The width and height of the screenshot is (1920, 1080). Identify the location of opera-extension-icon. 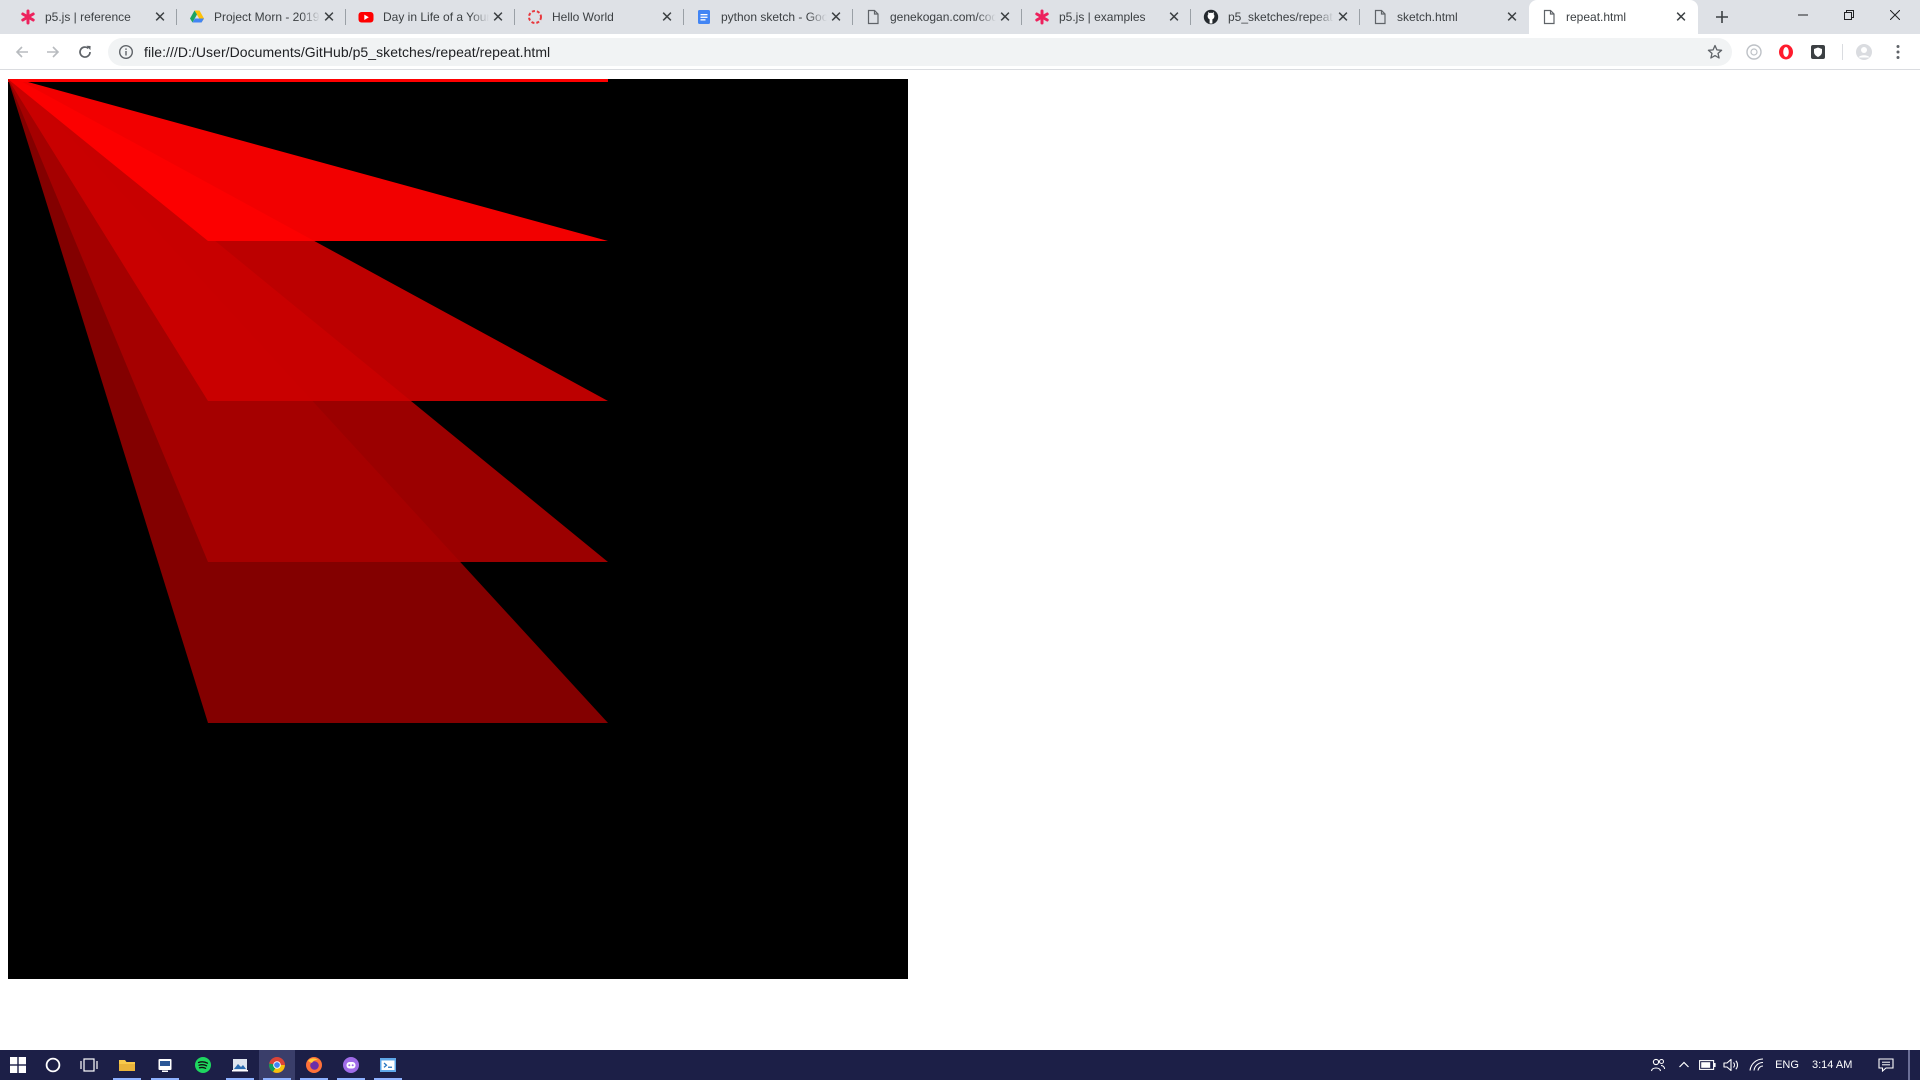
(1786, 52).